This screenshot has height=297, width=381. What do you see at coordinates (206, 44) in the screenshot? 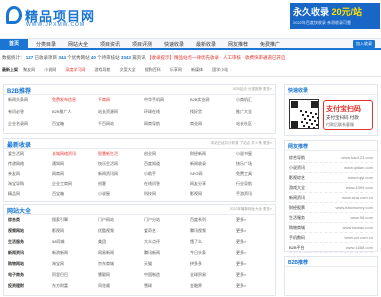
I see `nav-item-latest: 最新收录` at bounding box center [206, 44].